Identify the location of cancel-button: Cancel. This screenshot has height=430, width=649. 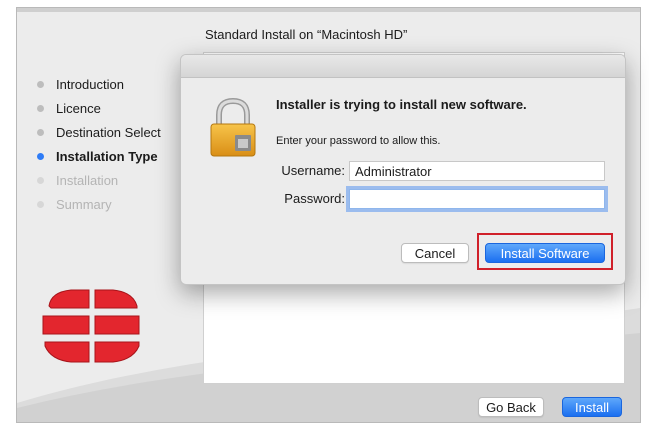
(435, 253).